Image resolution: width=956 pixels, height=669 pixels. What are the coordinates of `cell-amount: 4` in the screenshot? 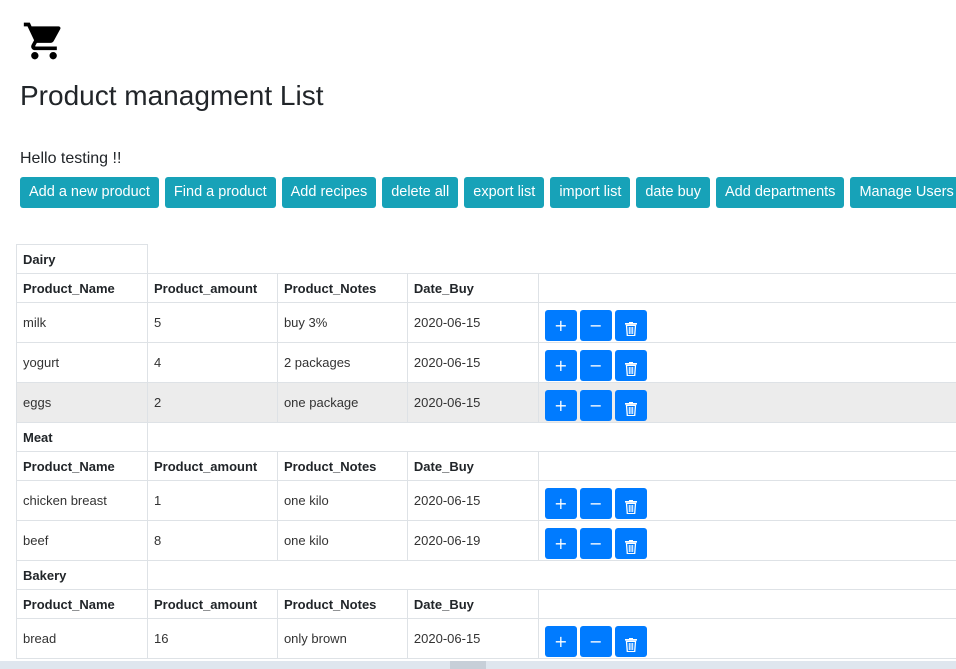 It's located at (212, 362).